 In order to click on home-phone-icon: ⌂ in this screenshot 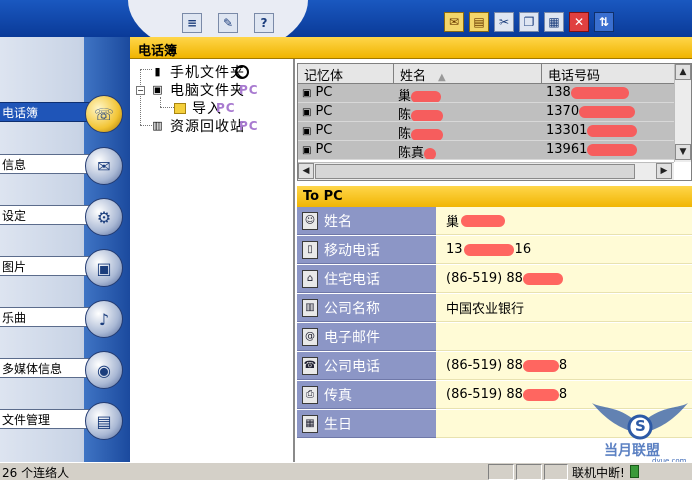, I will do `click(310, 278)`.